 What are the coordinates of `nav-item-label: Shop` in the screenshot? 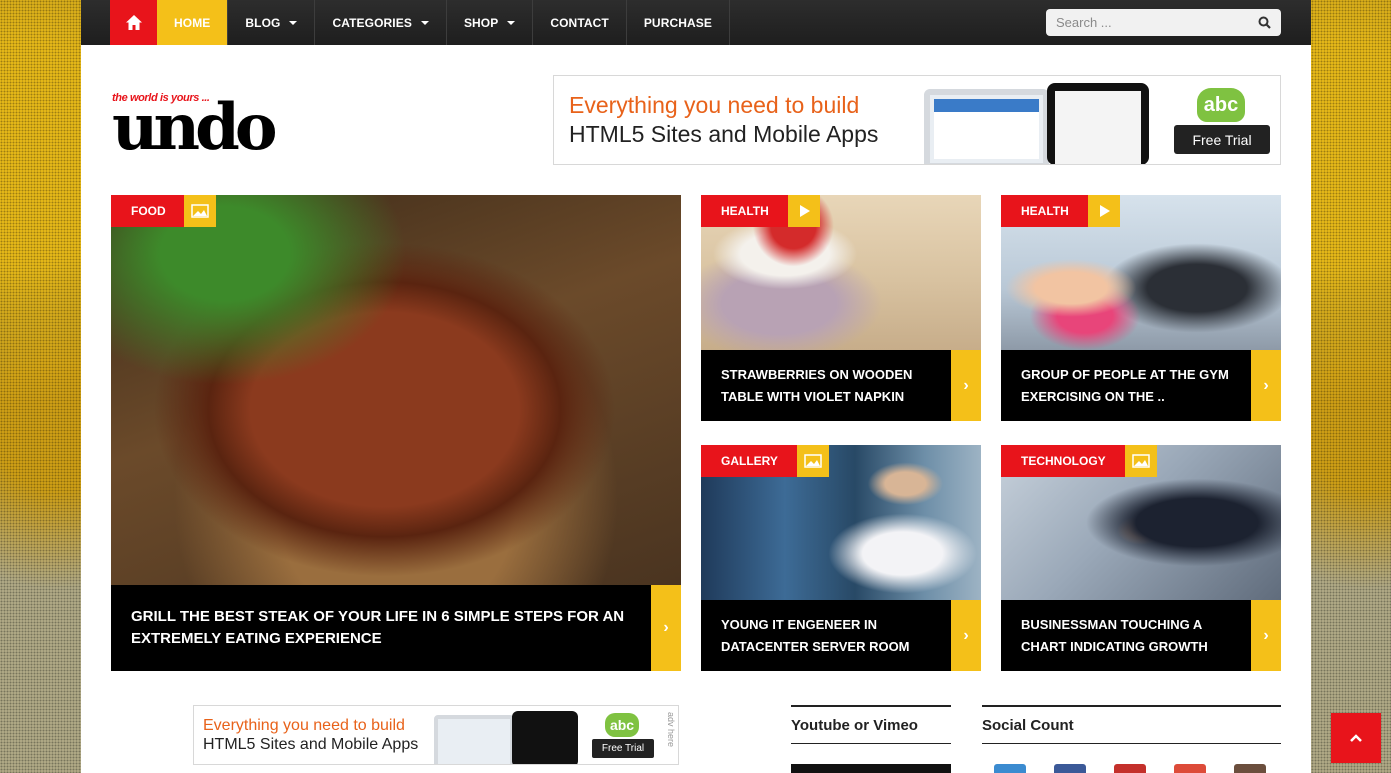 It's located at (481, 22).